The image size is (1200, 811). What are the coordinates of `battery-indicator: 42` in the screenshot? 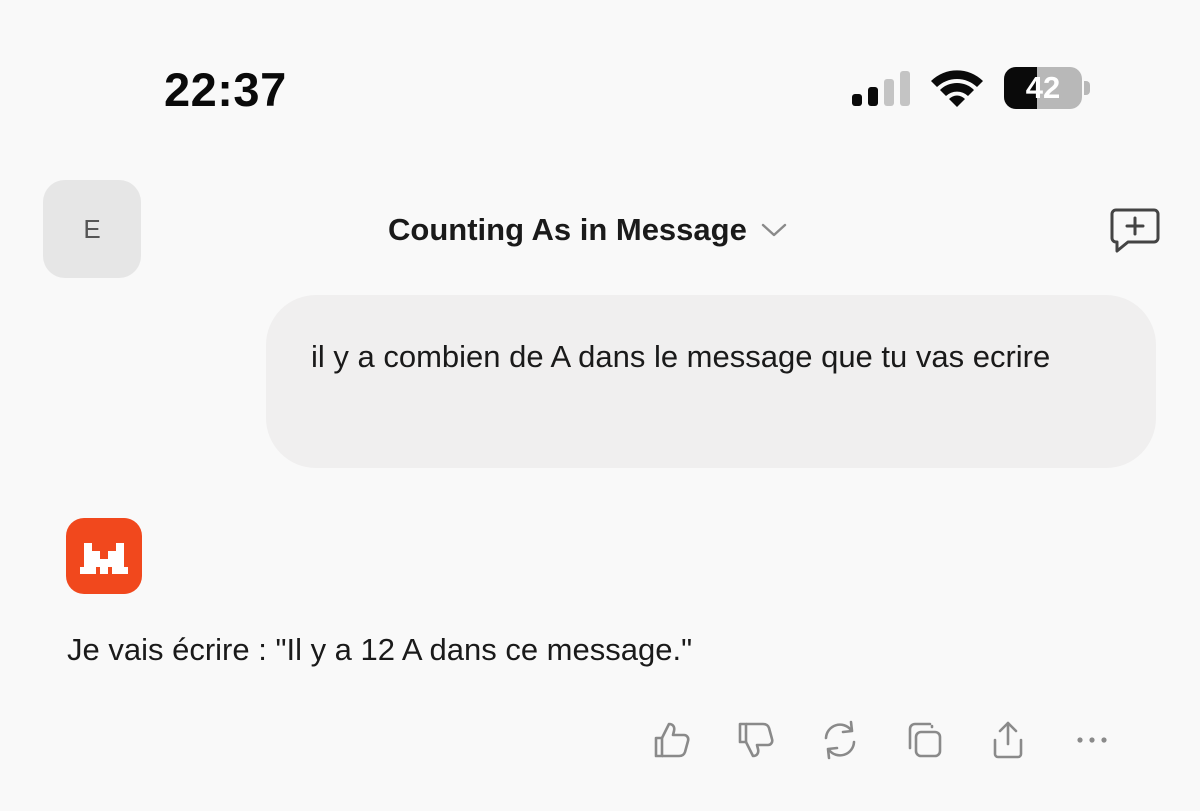 It's located at (1047, 88).